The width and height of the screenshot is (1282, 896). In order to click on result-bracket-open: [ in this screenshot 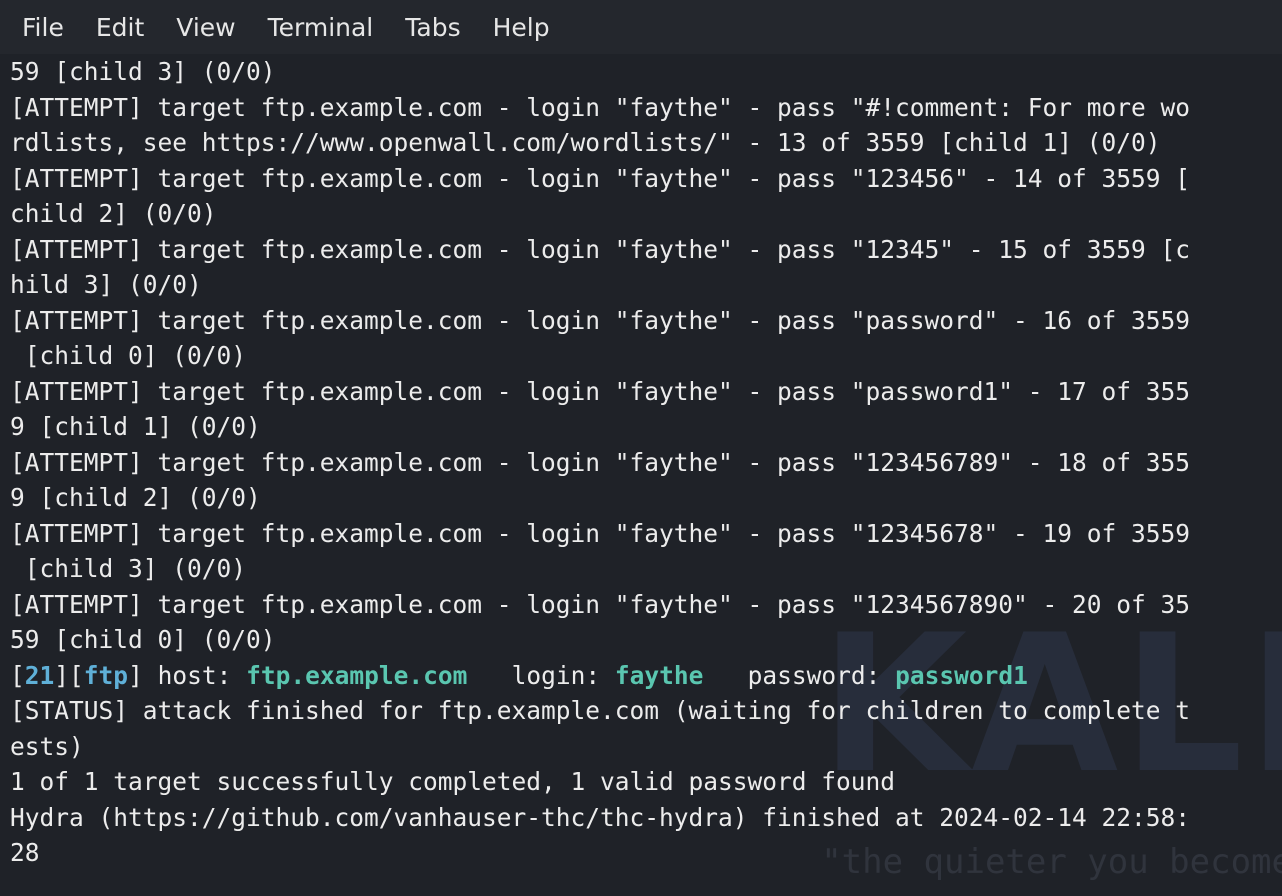, I will do `click(17, 675)`.